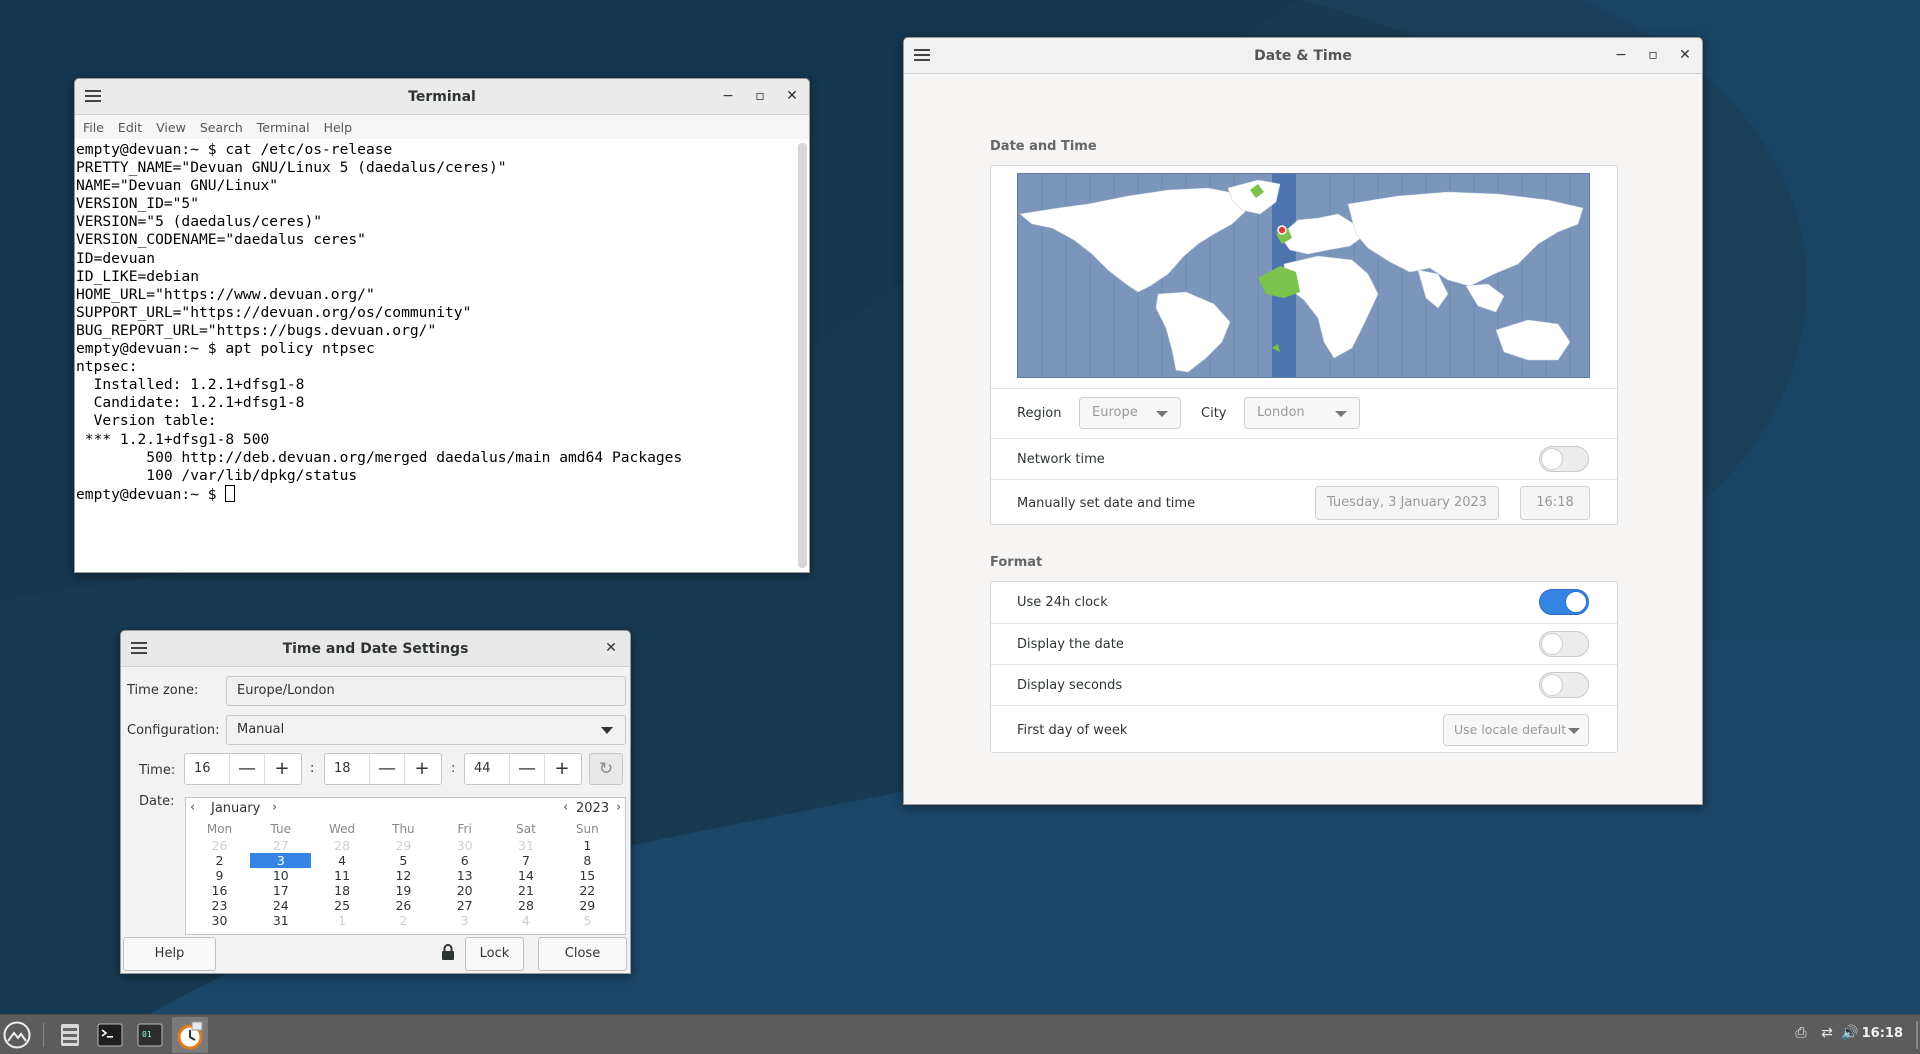 The width and height of the screenshot is (1920, 1054). Describe the element at coordinates (342, 890) in the screenshot. I see `calendar-day: 18` at that location.